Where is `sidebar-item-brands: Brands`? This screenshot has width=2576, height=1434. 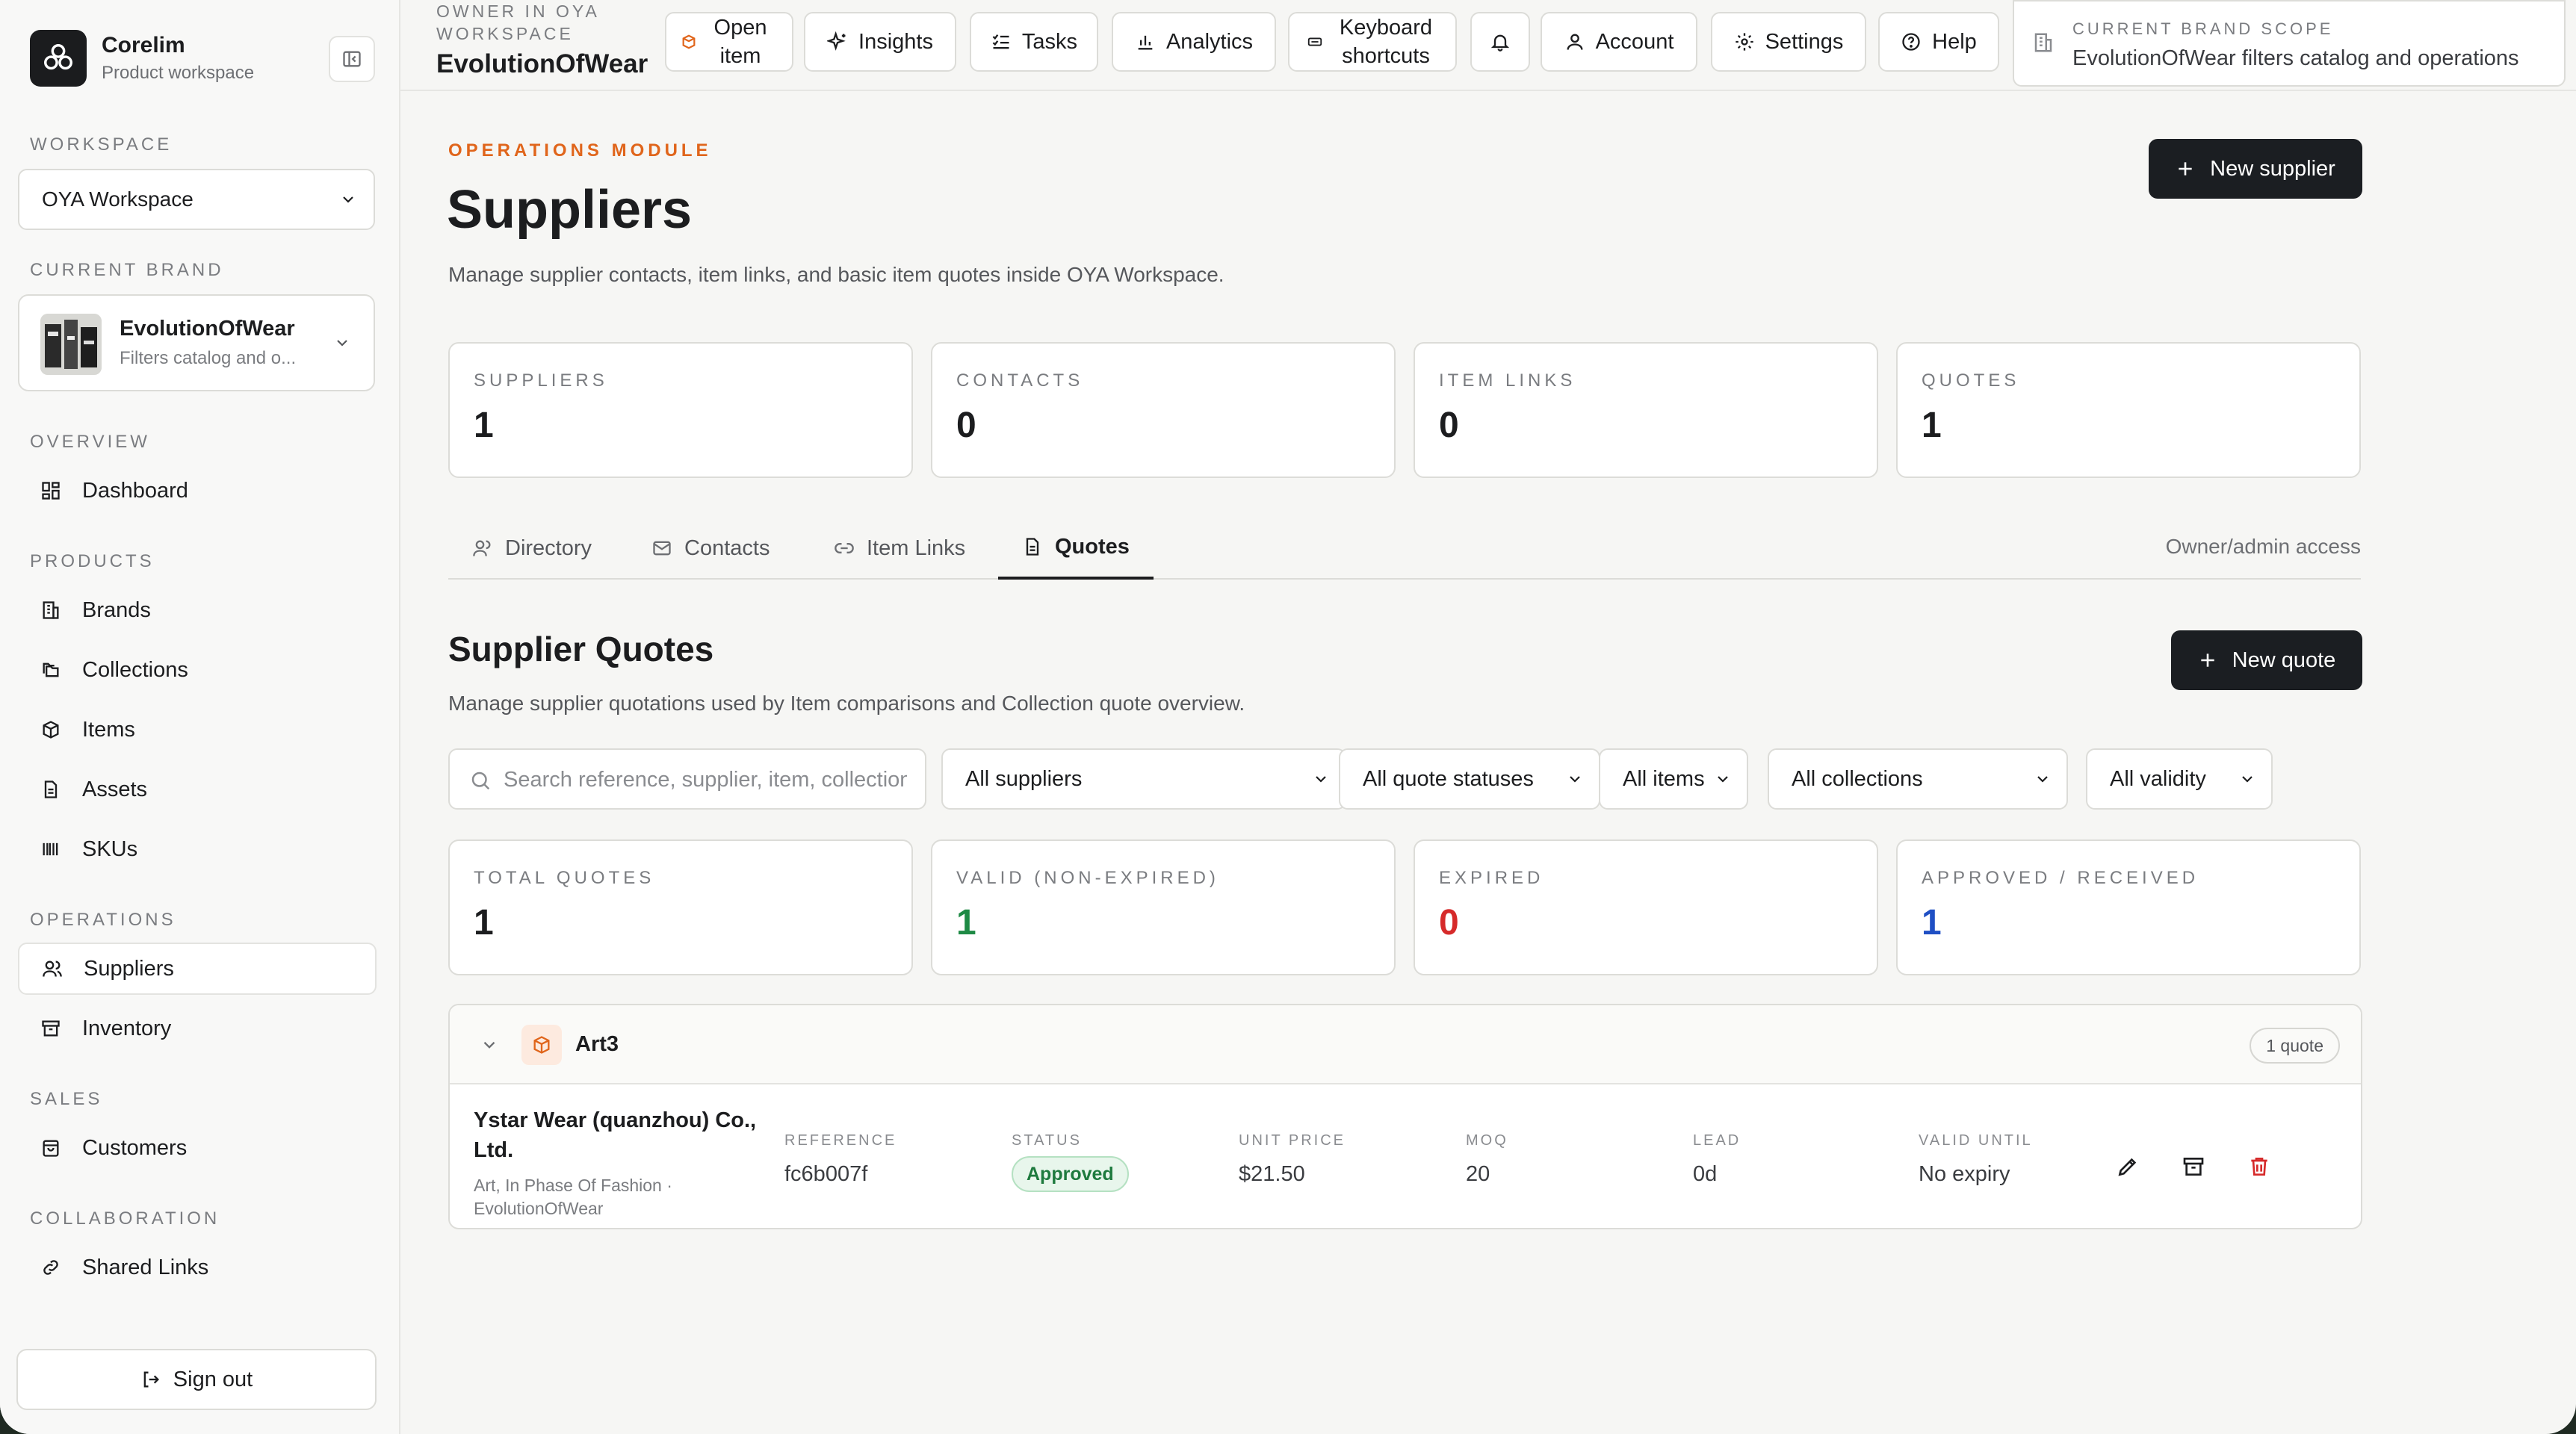
sidebar-item-brands: Brands is located at coordinates (197, 610).